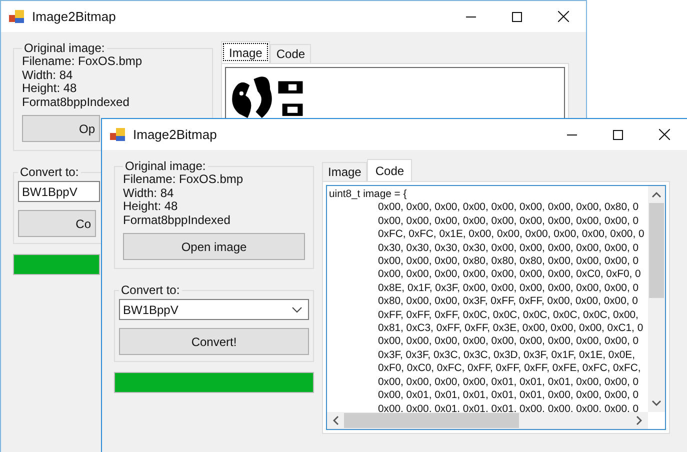  I want to click on code-line: 0xFF, 0xFF, 0xFF, 0x0C, 0x0C, 0x0C, 0x0C, 0x0C, 0x00,, so click(508, 315).